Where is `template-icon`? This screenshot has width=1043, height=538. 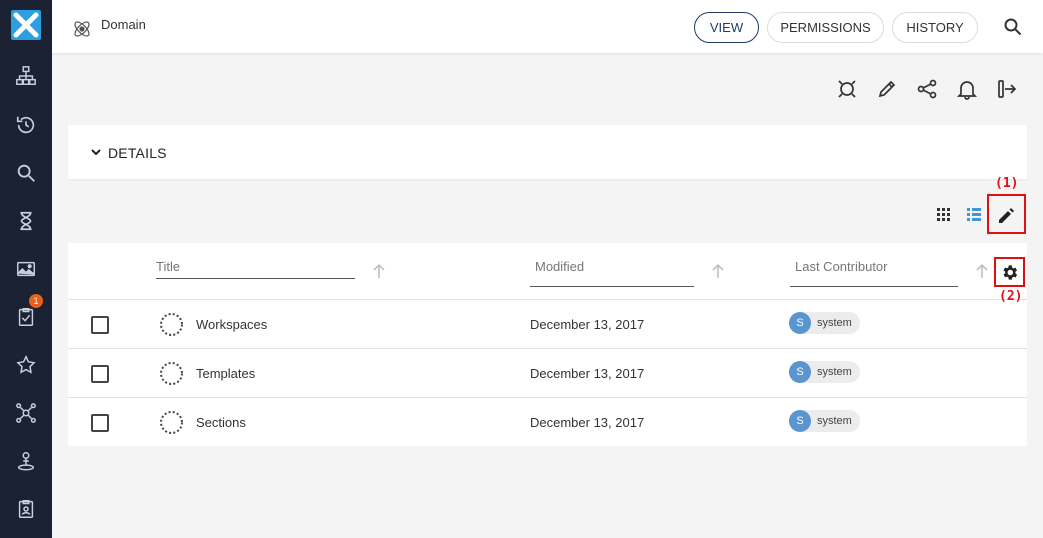 template-icon is located at coordinates (171, 373).